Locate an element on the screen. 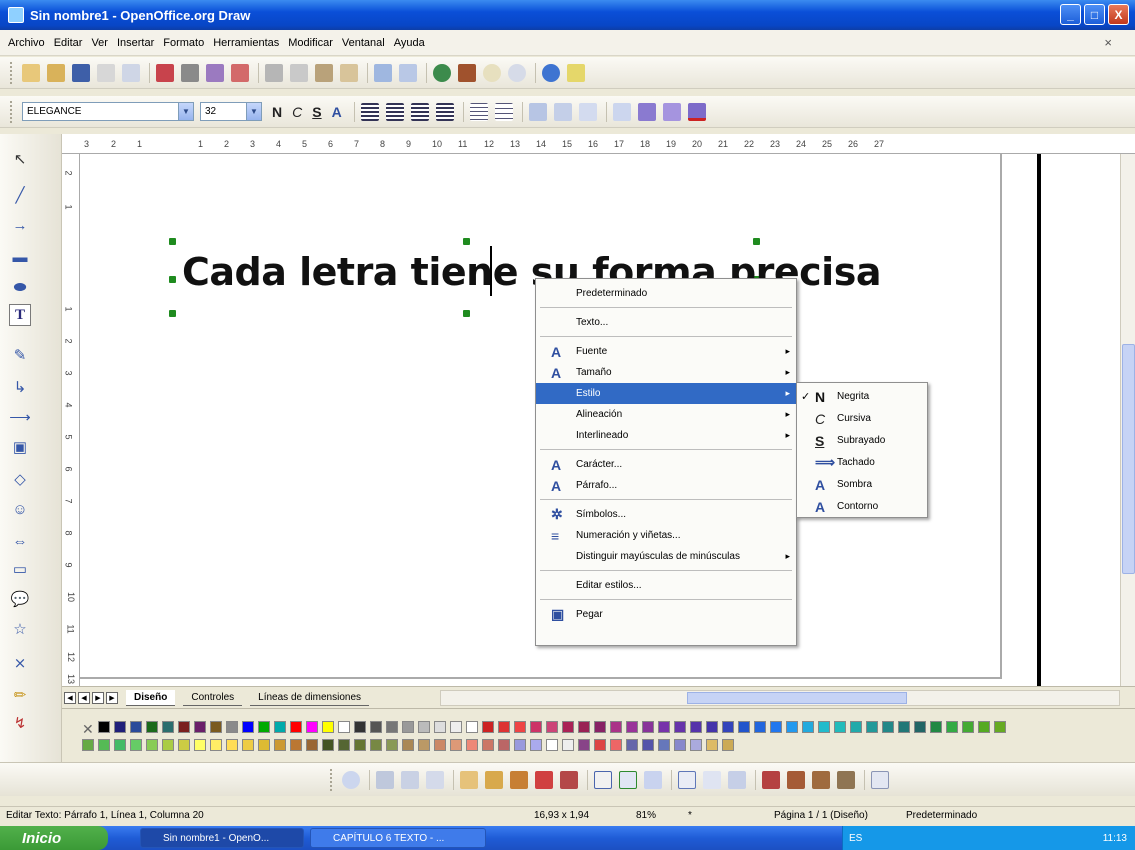 The image size is (1135, 850). arrow-line-icon: → is located at coordinates (20, 225).